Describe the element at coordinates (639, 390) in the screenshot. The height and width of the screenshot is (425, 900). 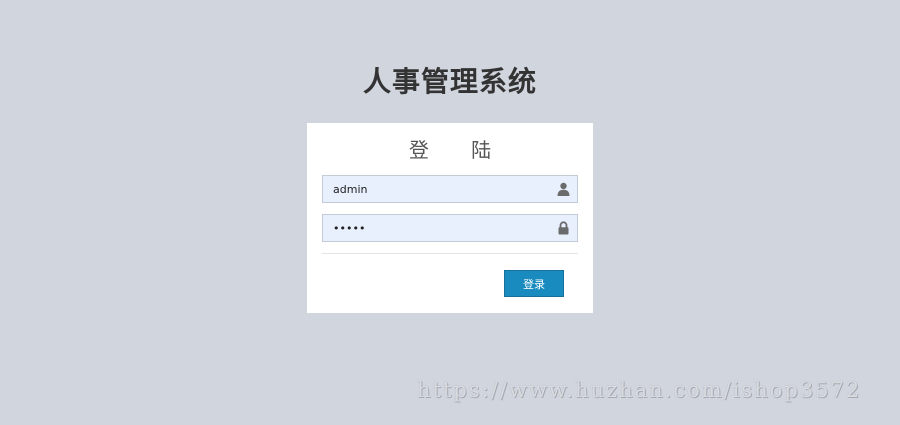
I see `watermark-text: https://www.huzhan.com/ishop3572` at that location.